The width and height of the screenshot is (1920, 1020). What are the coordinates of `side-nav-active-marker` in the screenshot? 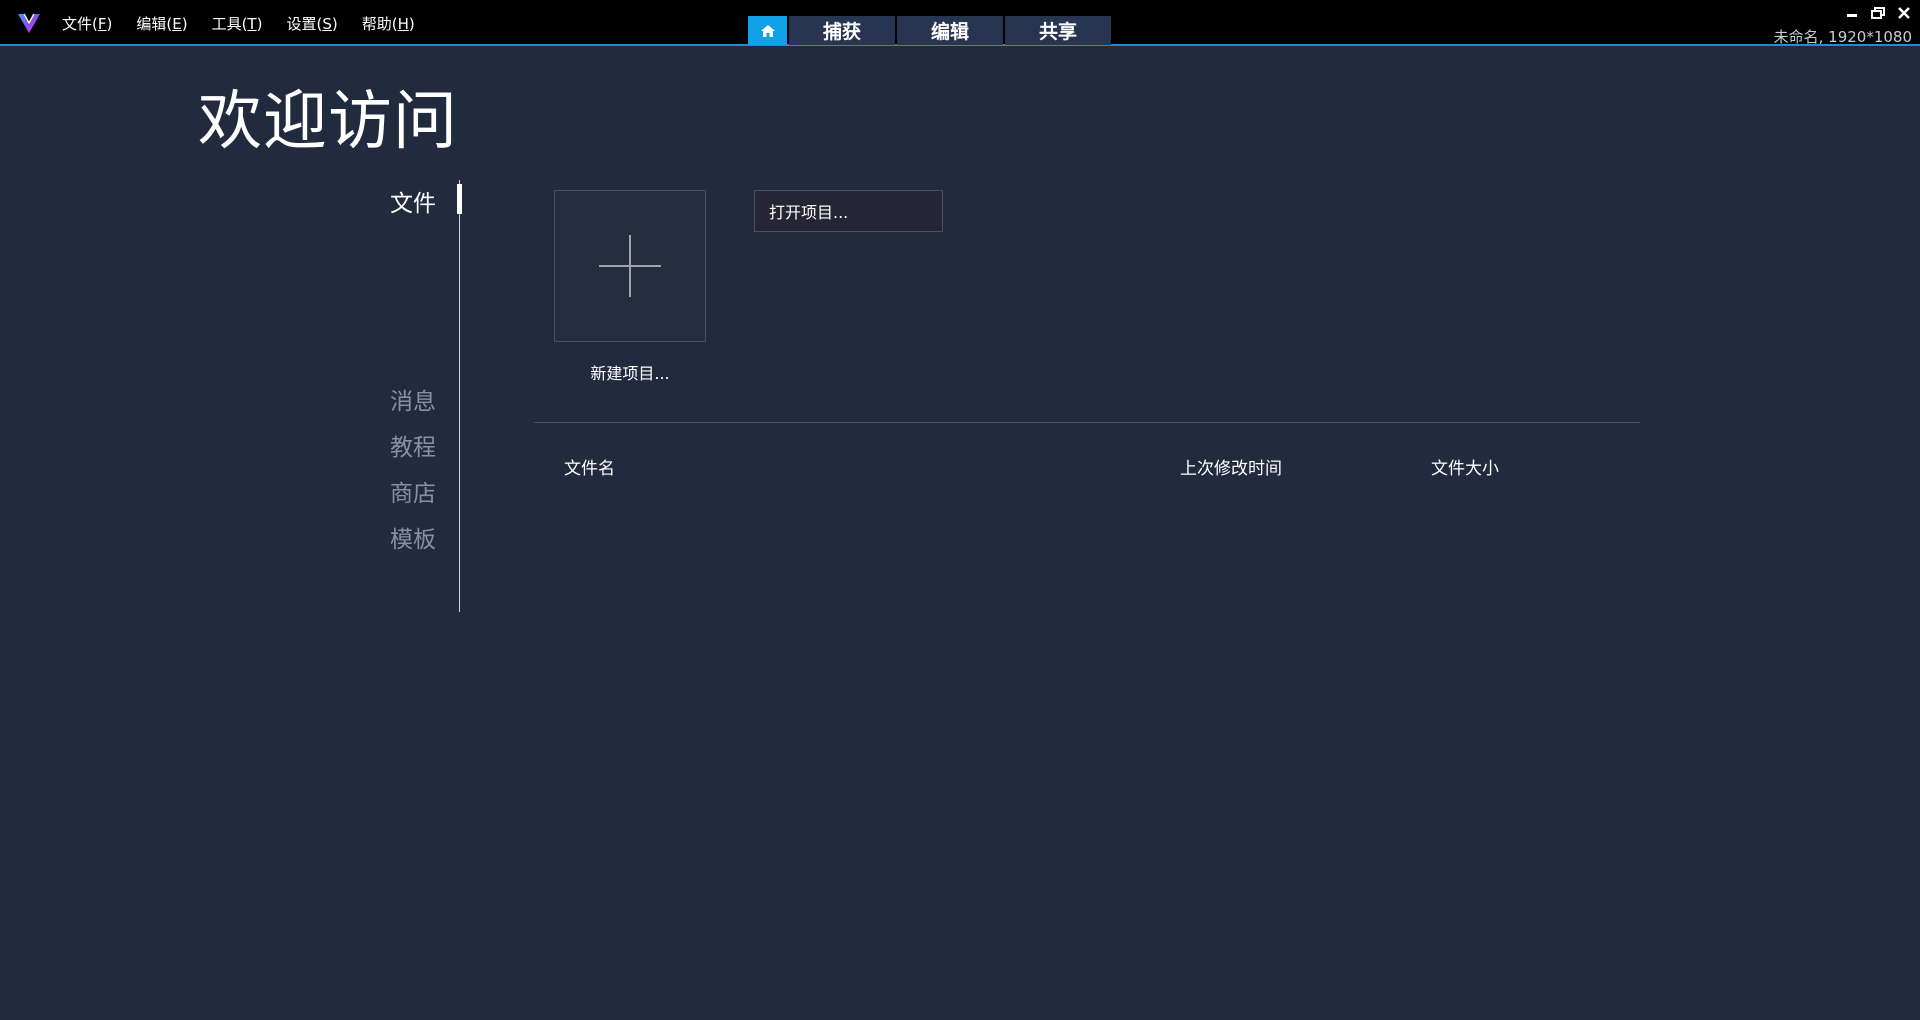 It's located at (459, 199).